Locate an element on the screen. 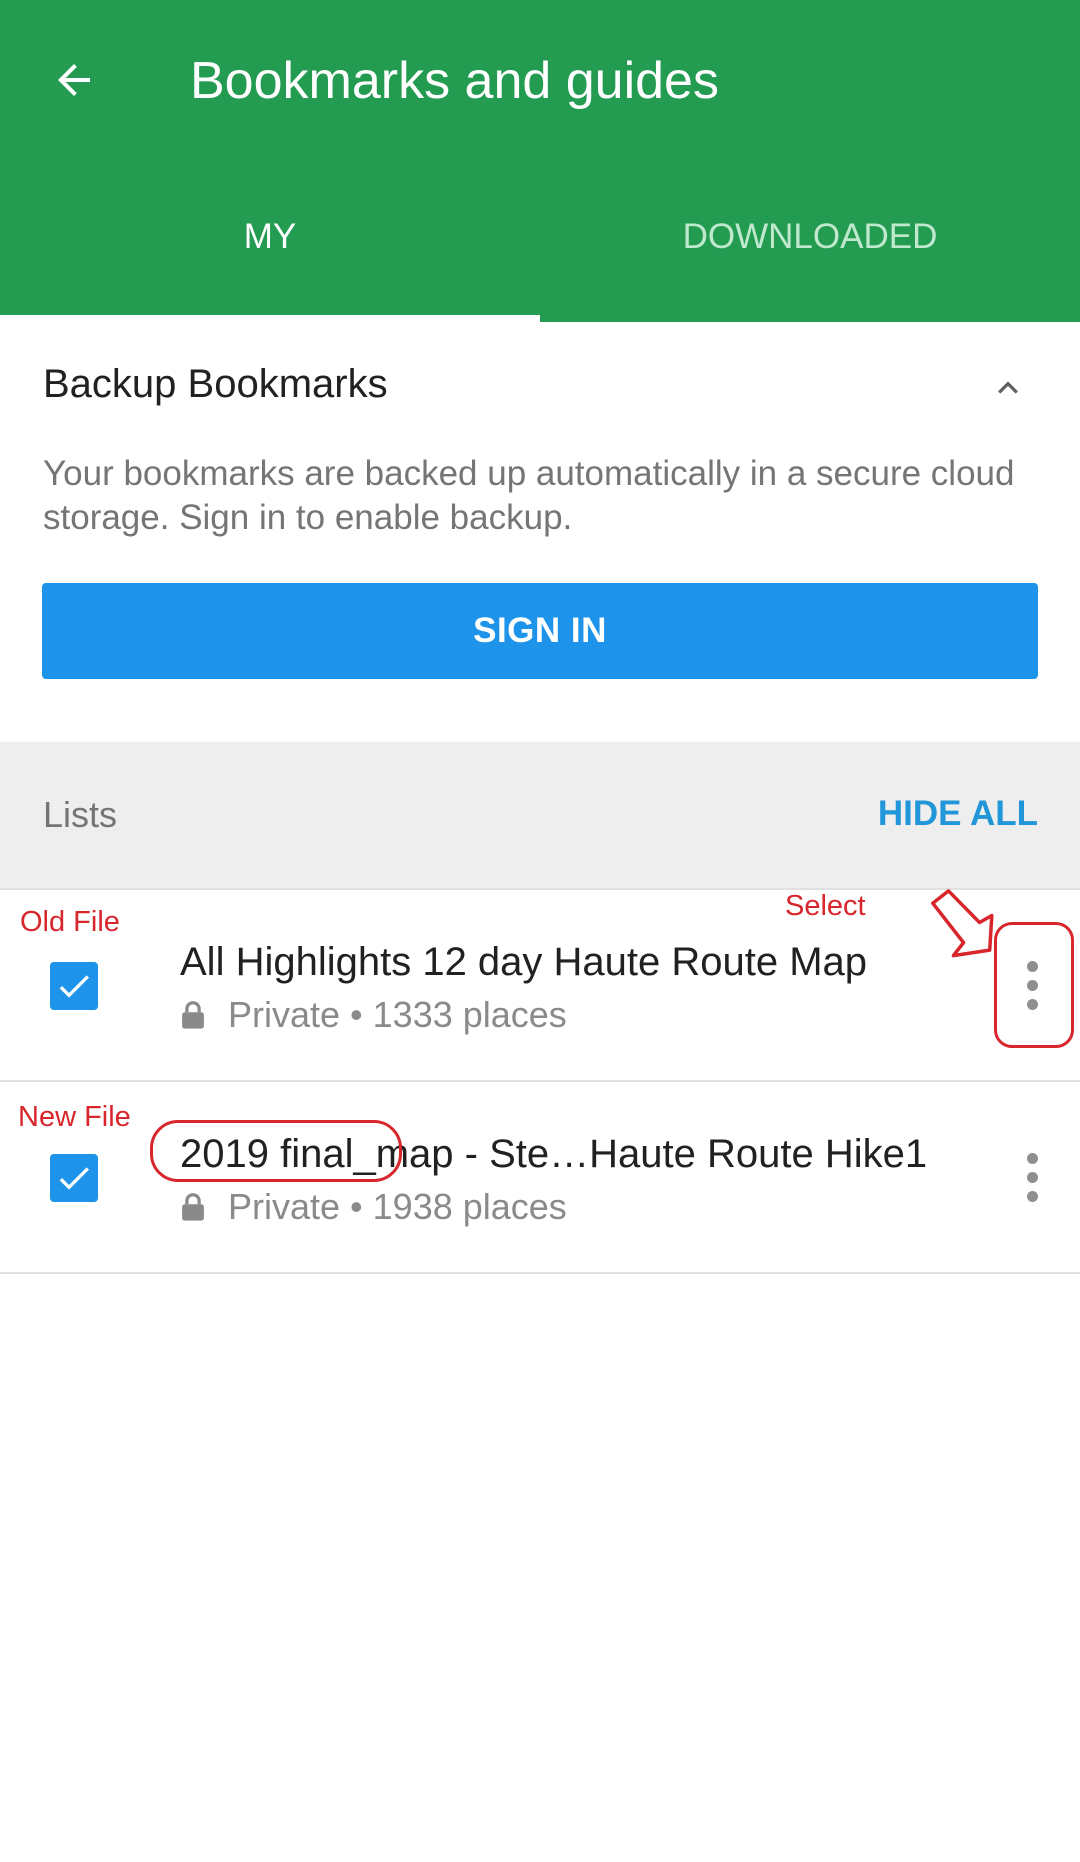  hide-all-button: HIDE ALL is located at coordinates (958, 814).